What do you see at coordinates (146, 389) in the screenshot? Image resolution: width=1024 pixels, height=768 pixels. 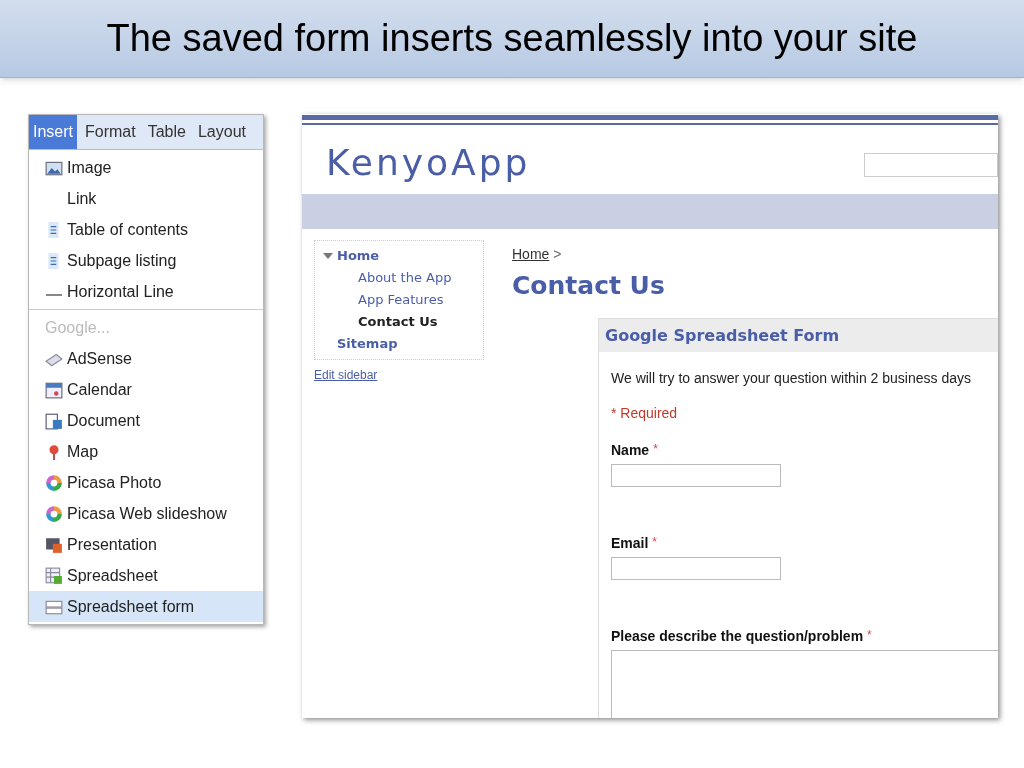 I see `menu-item: Calendar` at bounding box center [146, 389].